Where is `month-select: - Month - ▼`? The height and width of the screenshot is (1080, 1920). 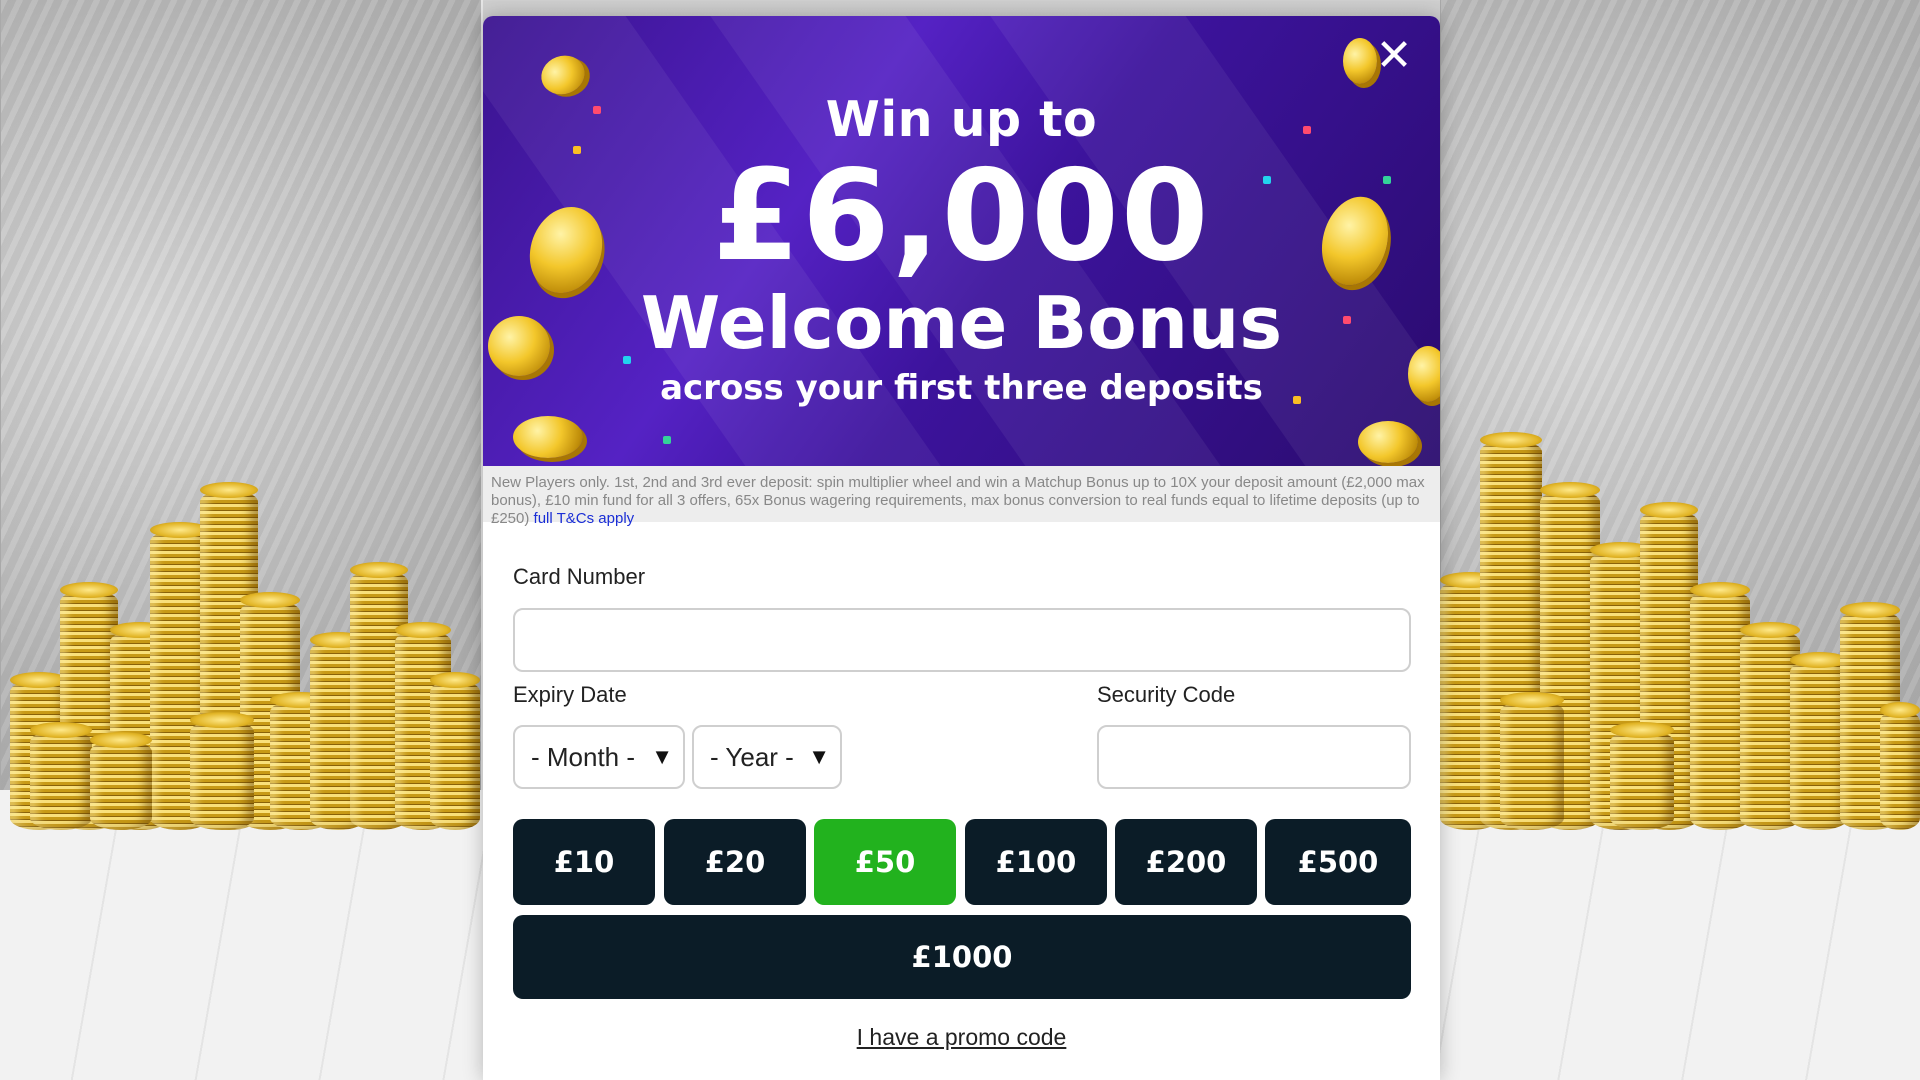
month-select: - Month - ▼ is located at coordinates (599, 757).